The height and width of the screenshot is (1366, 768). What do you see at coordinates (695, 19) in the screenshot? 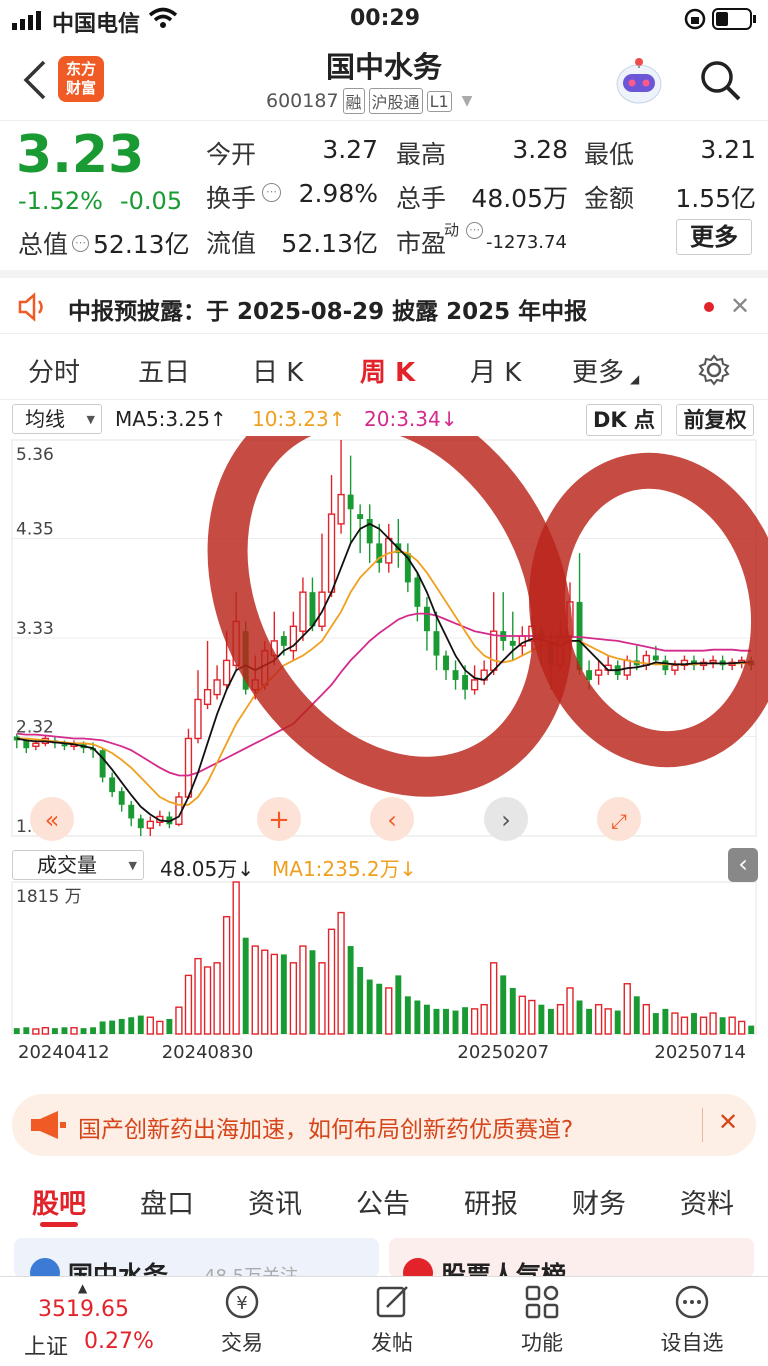
I see `rotation-lock-icon` at bounding box center [695, 19].